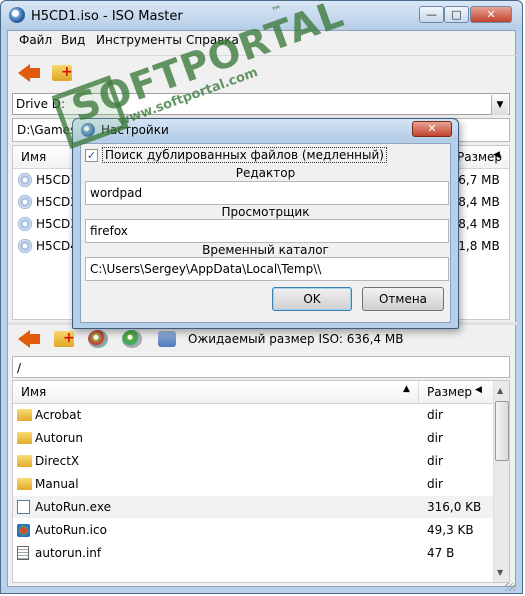 The height and width of the screenshot is (596, 525). What do you see at coordinates (261, 367) in the screenshot?
I see `iso-path-input: /` at bounding box center [261, 367].